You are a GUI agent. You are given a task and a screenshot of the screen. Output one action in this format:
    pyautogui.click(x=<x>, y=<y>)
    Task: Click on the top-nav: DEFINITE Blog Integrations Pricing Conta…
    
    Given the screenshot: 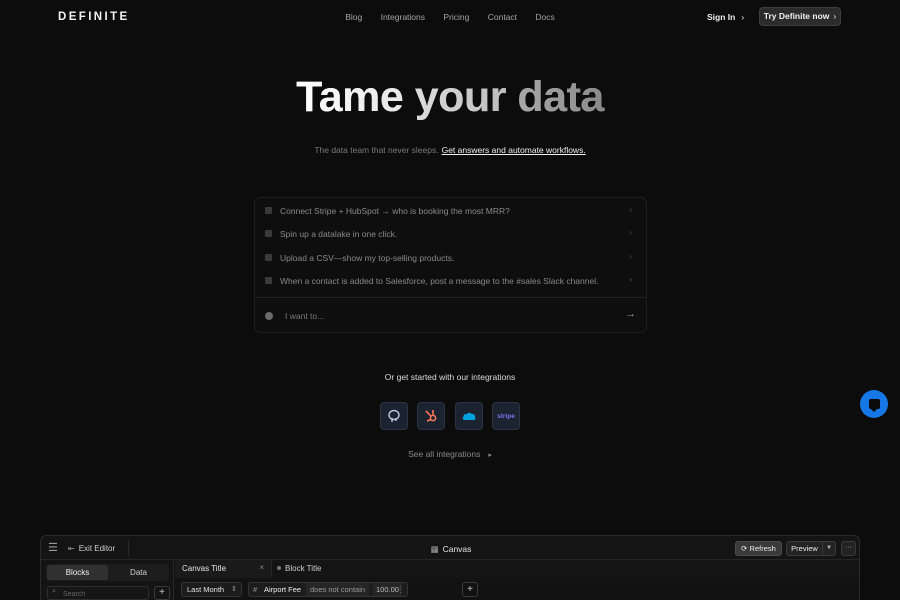 What is the action you would take?
    pyautogui.click(x=450, y=17)
    